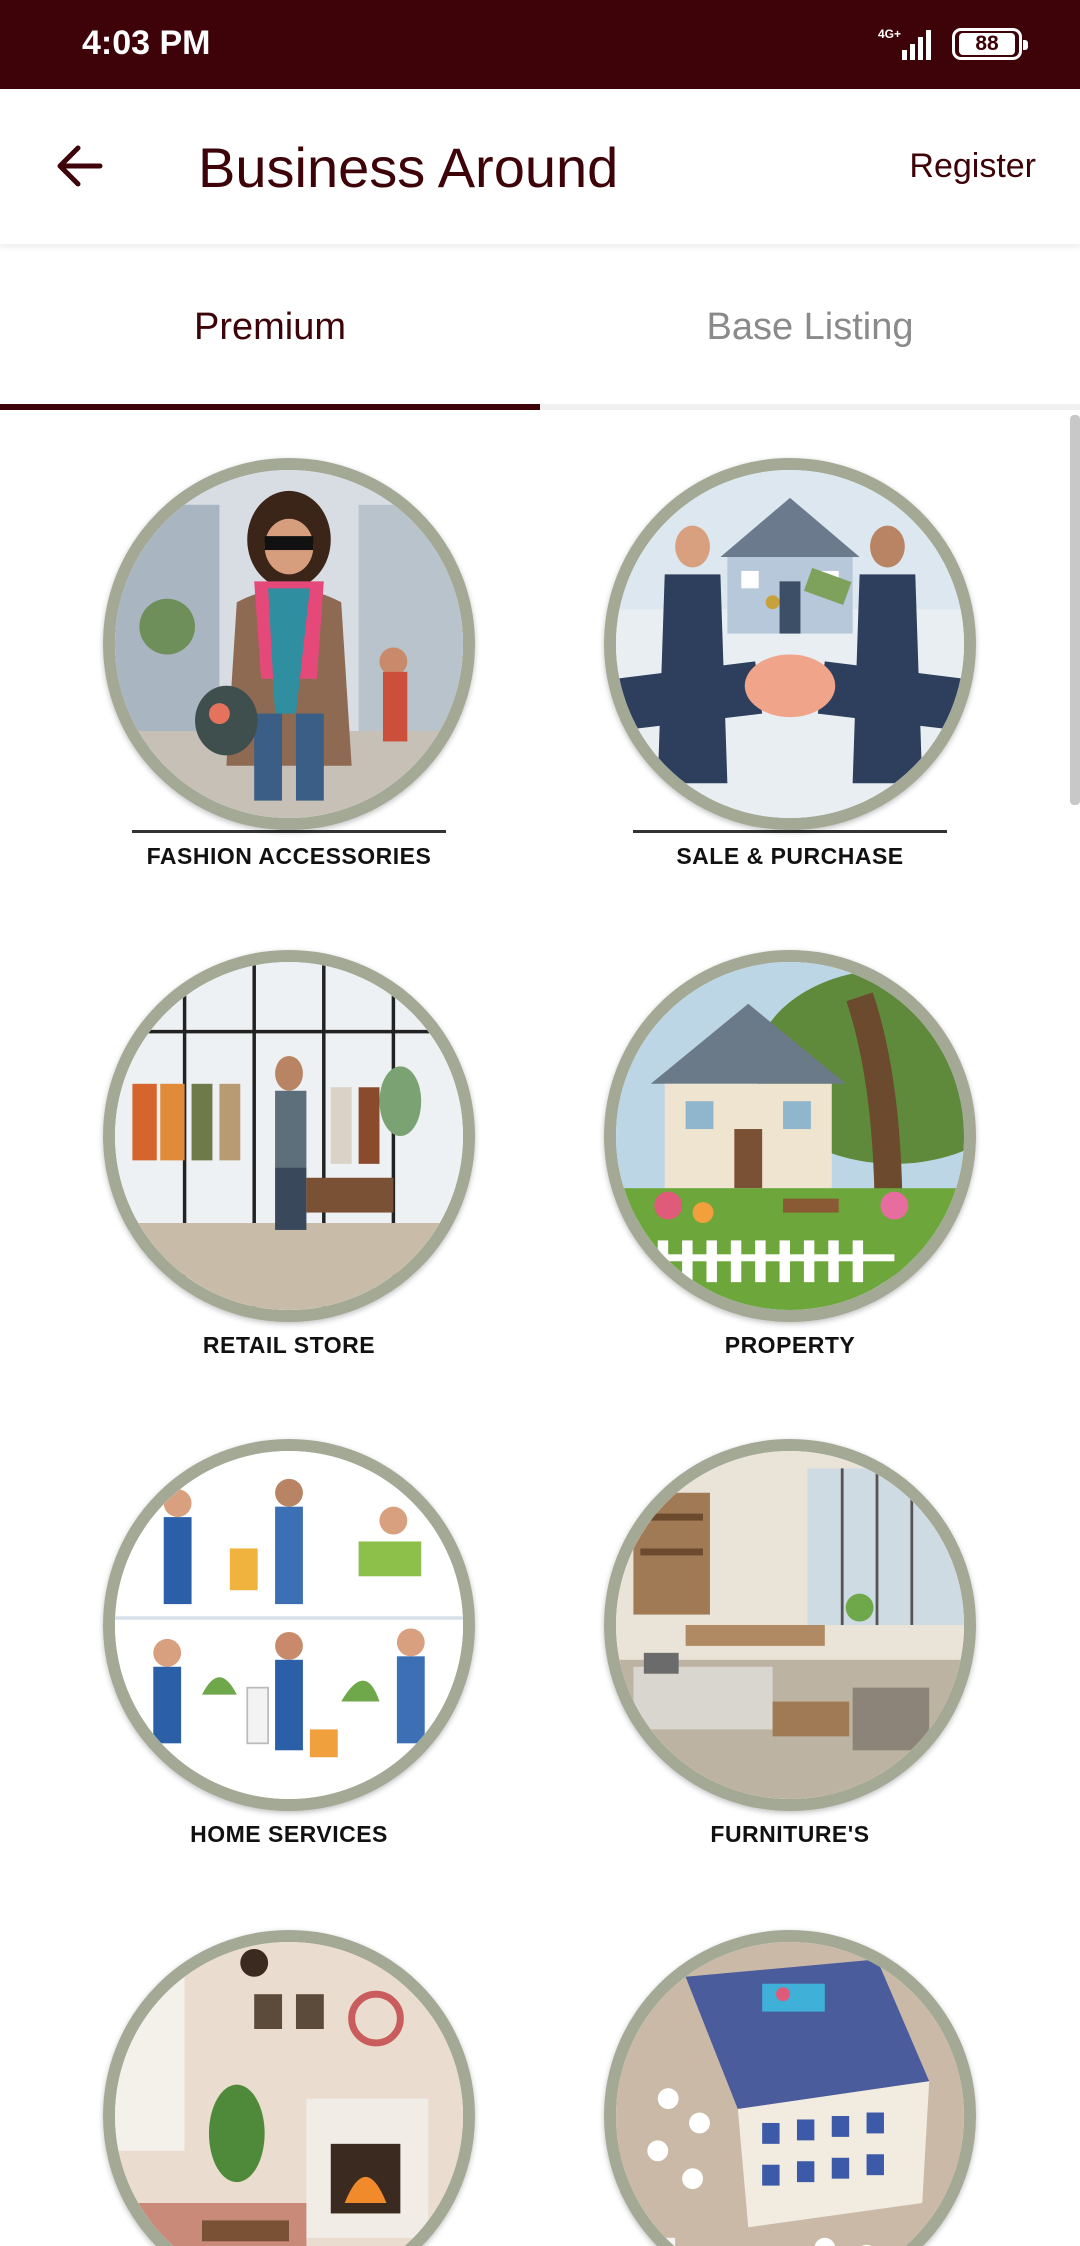  I want to click on category-card-fashion: FASHION ACCESSORIES, so click(289, 664).